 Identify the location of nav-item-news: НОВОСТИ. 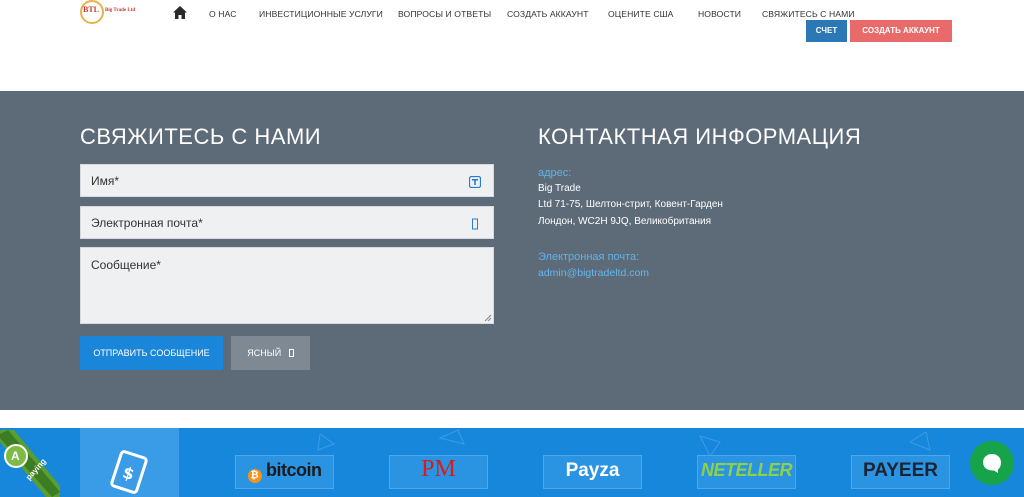
(719, 14).